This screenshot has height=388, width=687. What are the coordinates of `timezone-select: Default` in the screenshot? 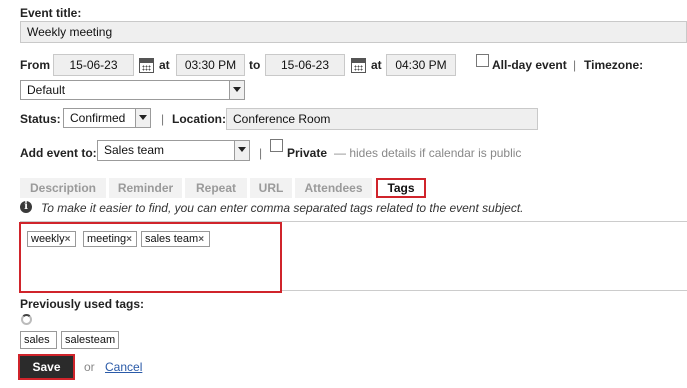 It's located at (132, 90).